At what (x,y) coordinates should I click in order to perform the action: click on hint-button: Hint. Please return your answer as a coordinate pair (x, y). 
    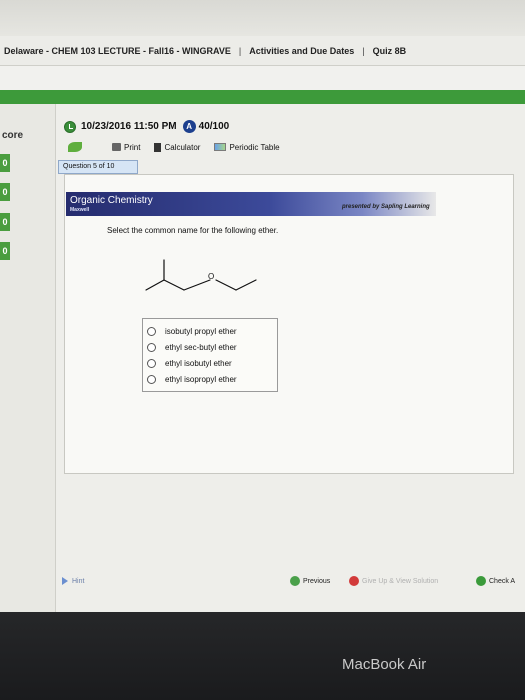
    Looking at the image, I should click on (73, 581).